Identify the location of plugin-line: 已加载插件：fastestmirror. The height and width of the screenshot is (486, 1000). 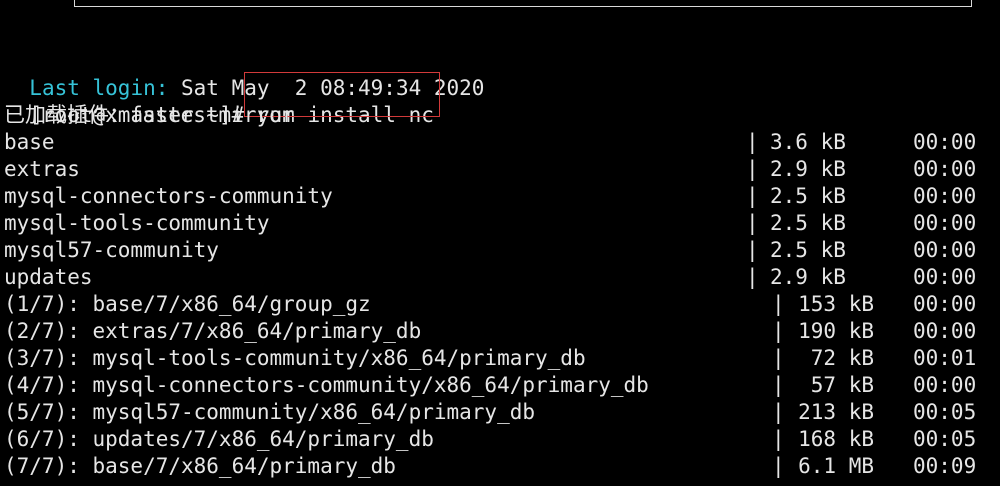
(149, 115).